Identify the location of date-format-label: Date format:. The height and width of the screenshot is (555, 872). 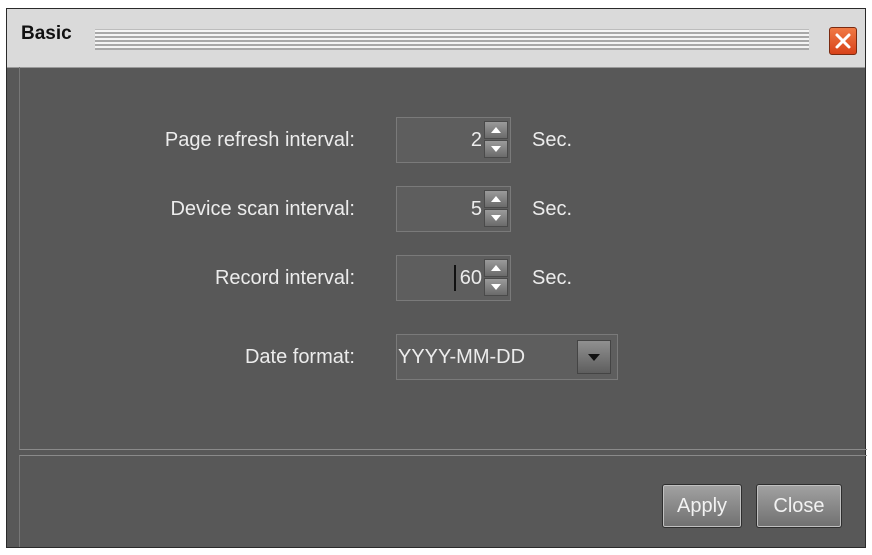
(299, 357).